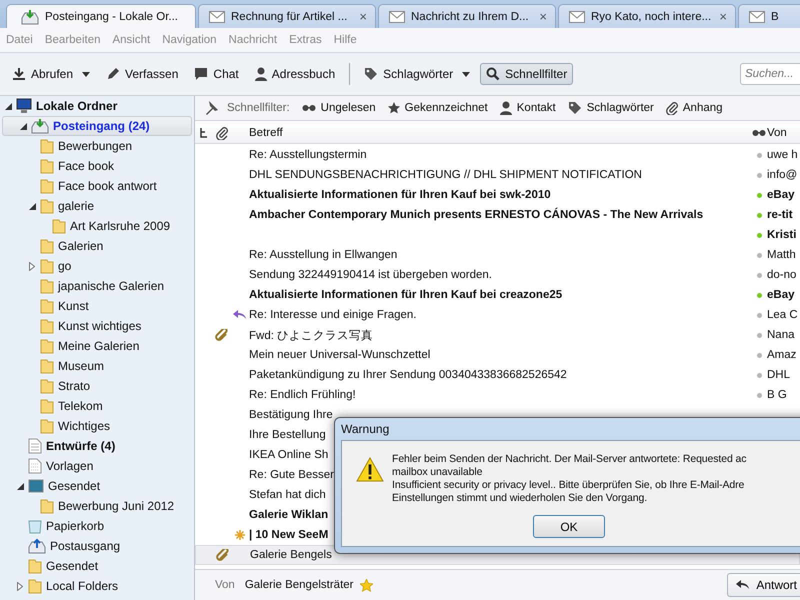  What do you see at coordinates (339, 355) in the screenshot?
I see `message-subject: Mein neuer Universal-Wunschzettel` at bounding box center [339, 355].